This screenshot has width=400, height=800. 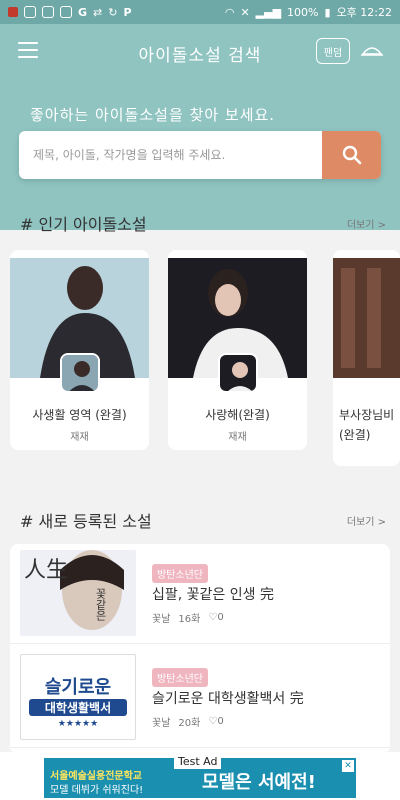 What do you see at coordinates (78, 724) in the screenshot?
I see `stars-icon: ★★★★★` at bounding box center [78, 724].